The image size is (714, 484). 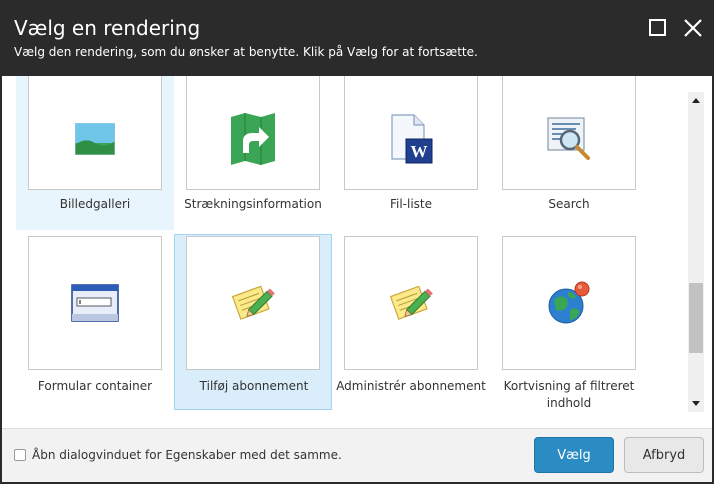 I want to click on magnifier-document-icon, so click(x=568, y=138).